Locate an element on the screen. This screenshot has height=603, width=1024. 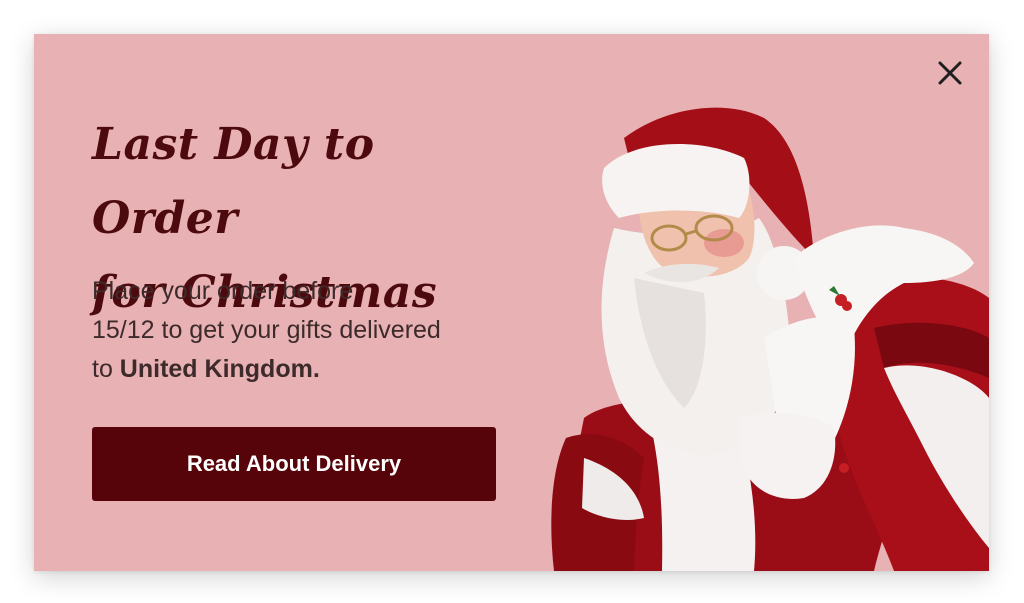
body-line-1: Place your order before is located at coordinates (223, 291).